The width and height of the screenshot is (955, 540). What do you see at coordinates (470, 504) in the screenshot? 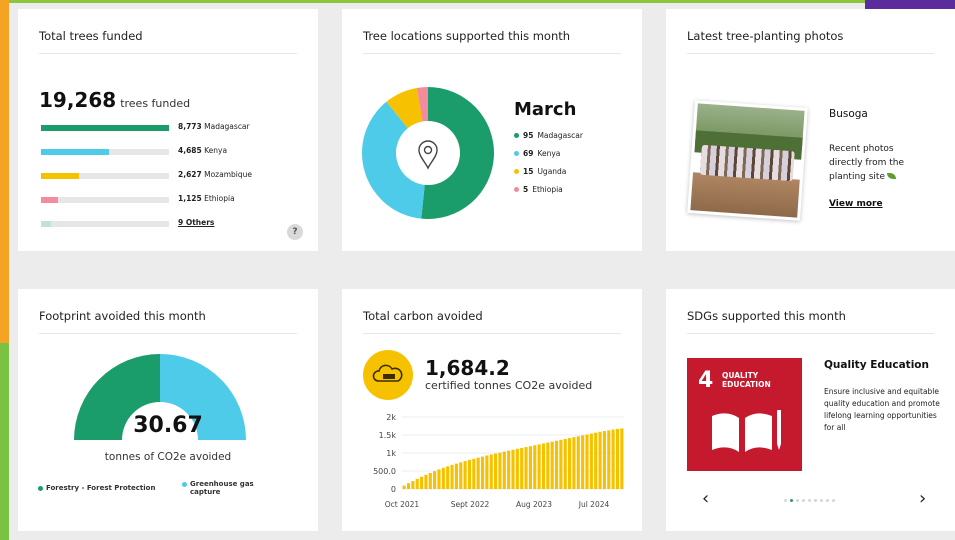
I see `x-tick-label: Sept 2022` at bounding box center [470, 504].